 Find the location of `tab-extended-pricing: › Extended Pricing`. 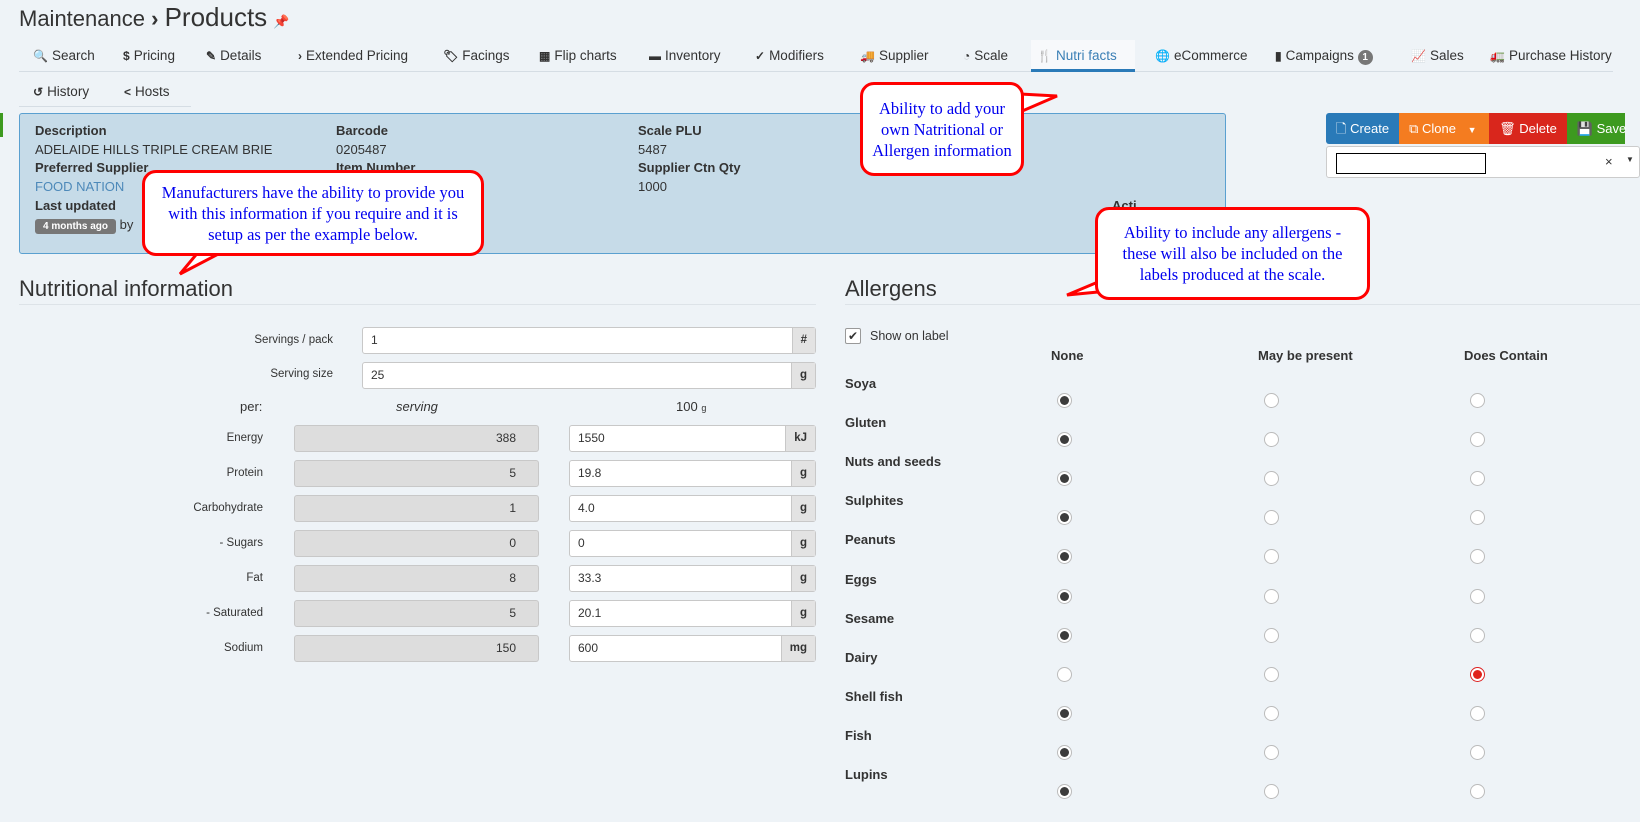

tab-extended-pricing: › Extended Pricing is located at coordinates (353, 56).